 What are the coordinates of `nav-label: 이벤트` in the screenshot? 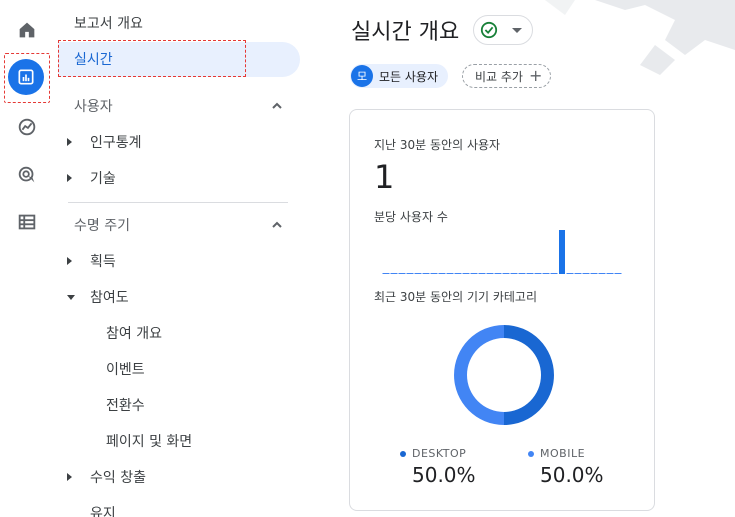 It's located at (125, 370).